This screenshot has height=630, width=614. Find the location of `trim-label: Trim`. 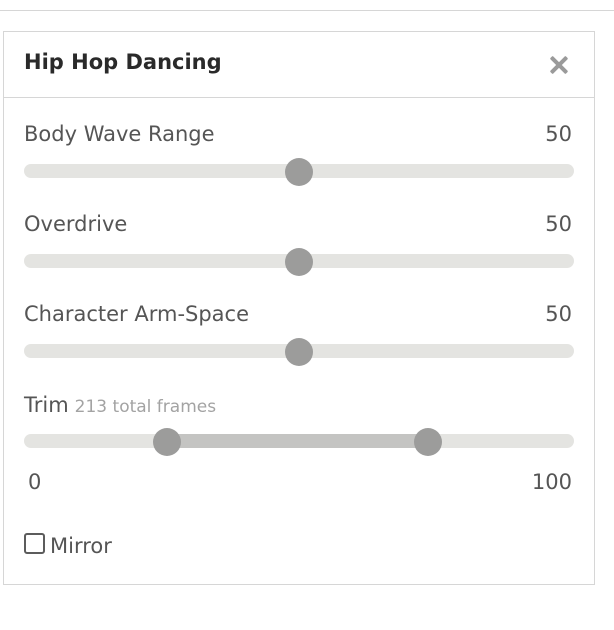

trim-label: Trim is located at coordinates (46, 405).